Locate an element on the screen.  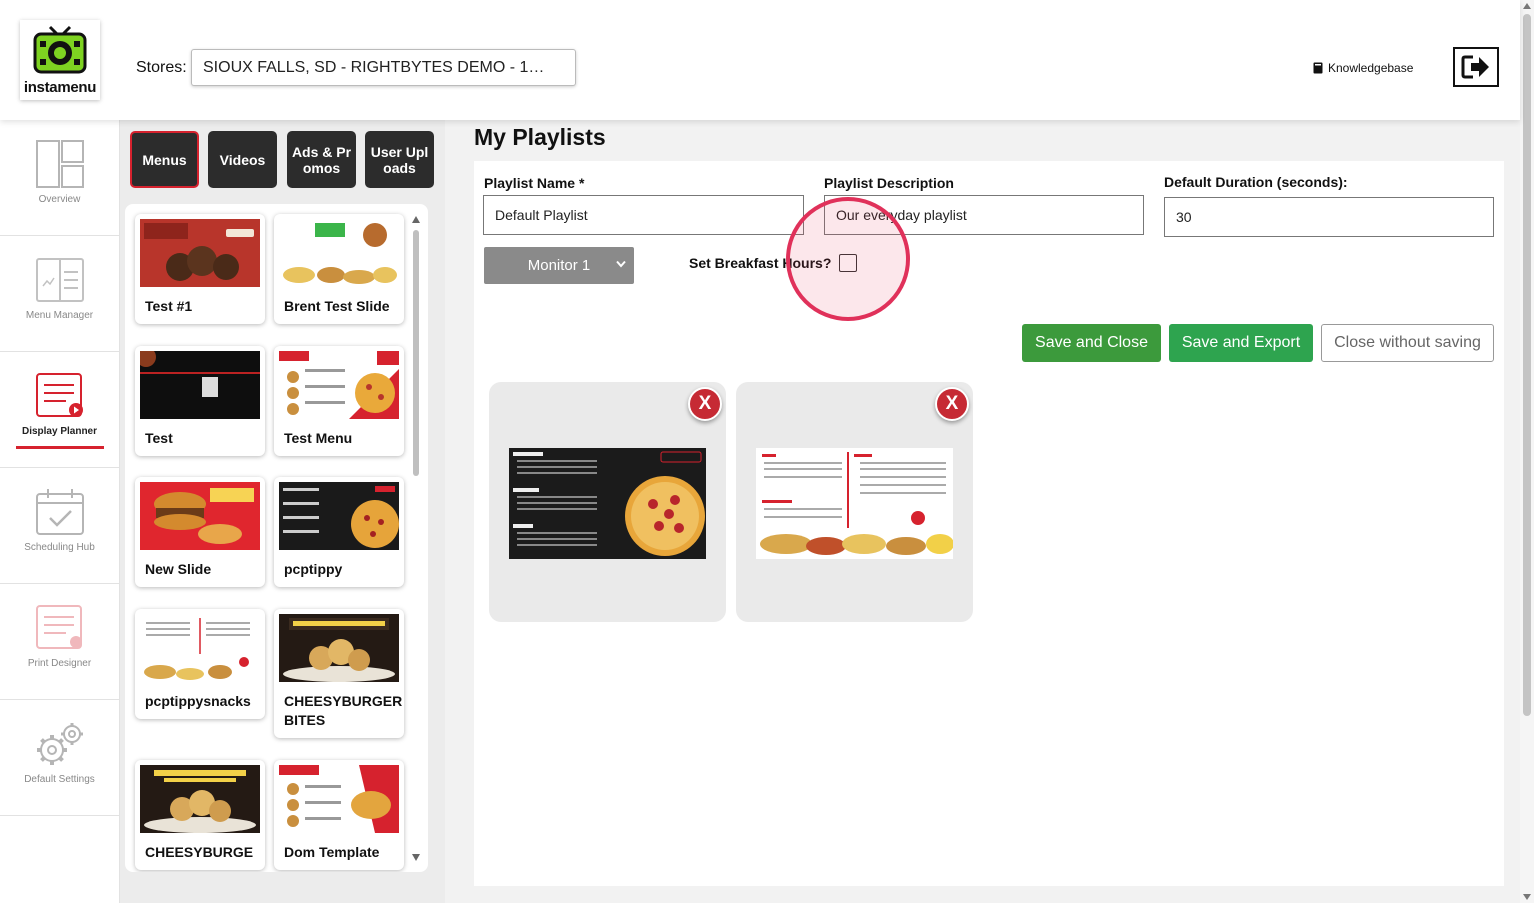
slide-card: Brent Test Slide is located at coordinates (339, 269).